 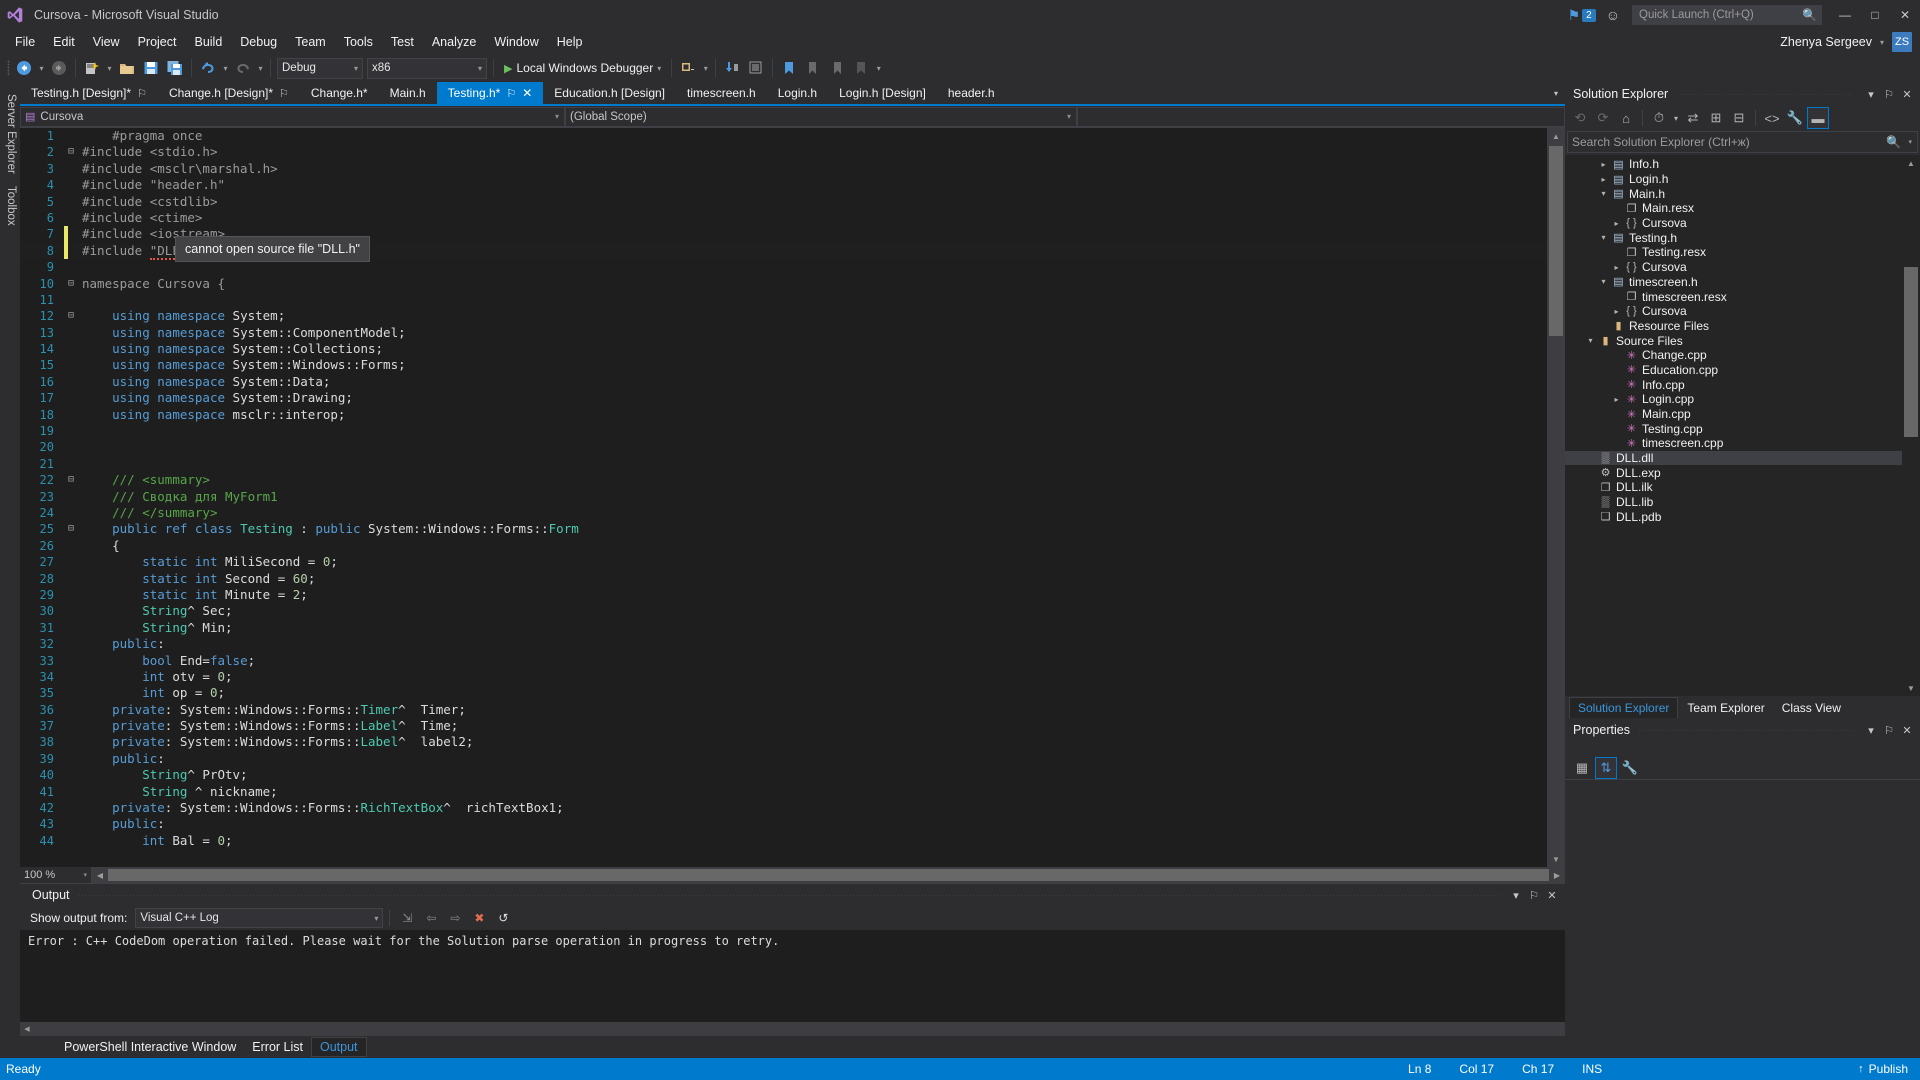 What do you see at coordinates (1606, 767) in the screenshot?
I see `alphabetical-icon: ⇅` at bounding box center [1606, 767].